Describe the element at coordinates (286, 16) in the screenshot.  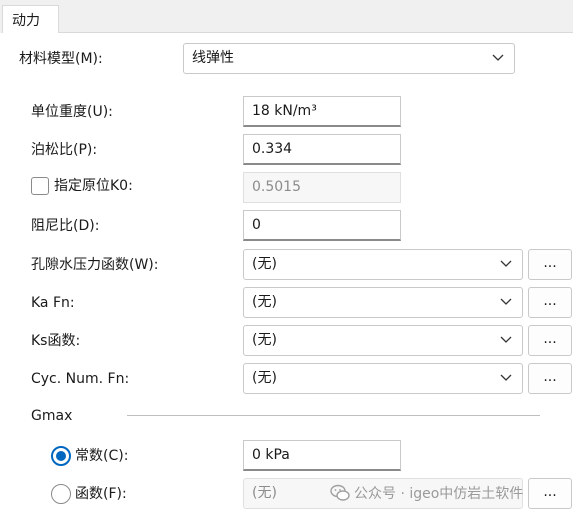
I see `tab-bar: 动力` at that location.